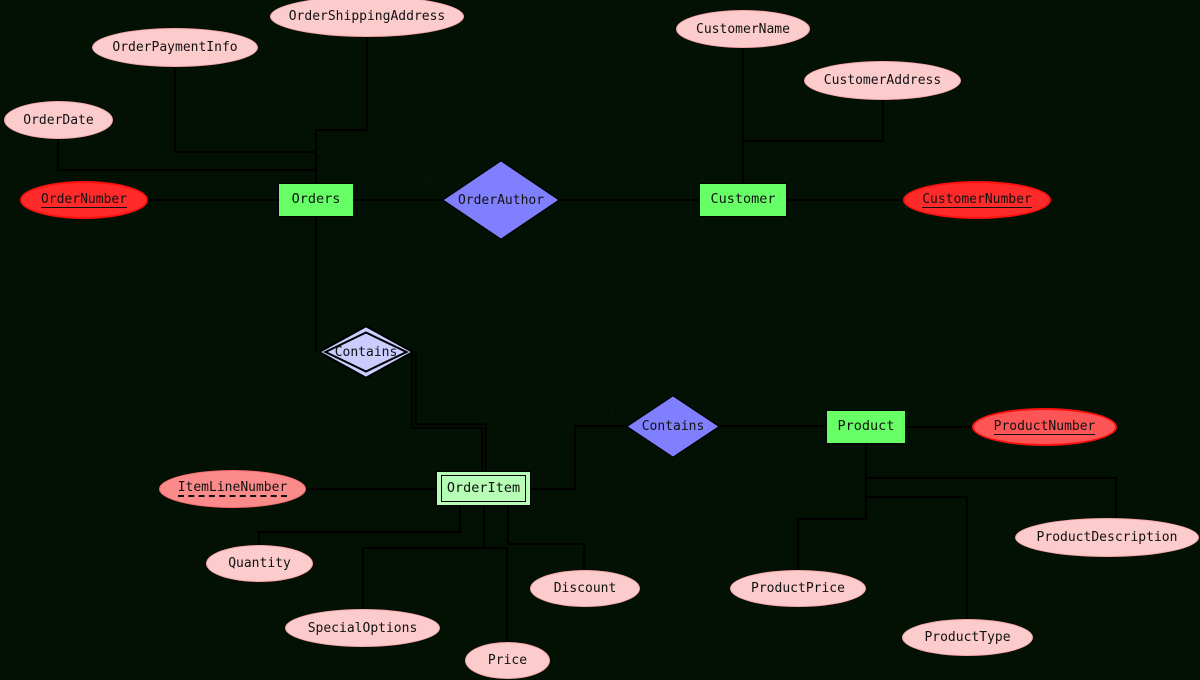  I want to click on entity-label: OrderItem, so click(483, 487).